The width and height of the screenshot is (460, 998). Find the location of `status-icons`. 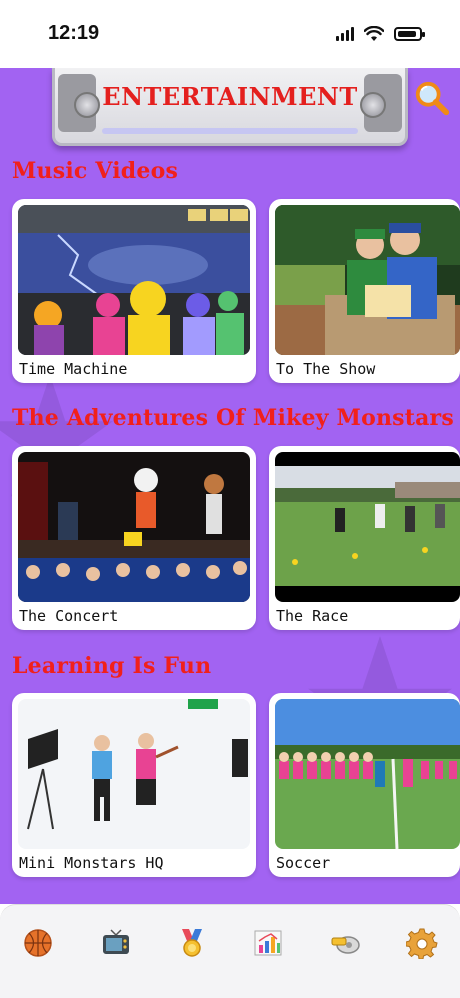

status-icons is located at coordinates (380, 34).